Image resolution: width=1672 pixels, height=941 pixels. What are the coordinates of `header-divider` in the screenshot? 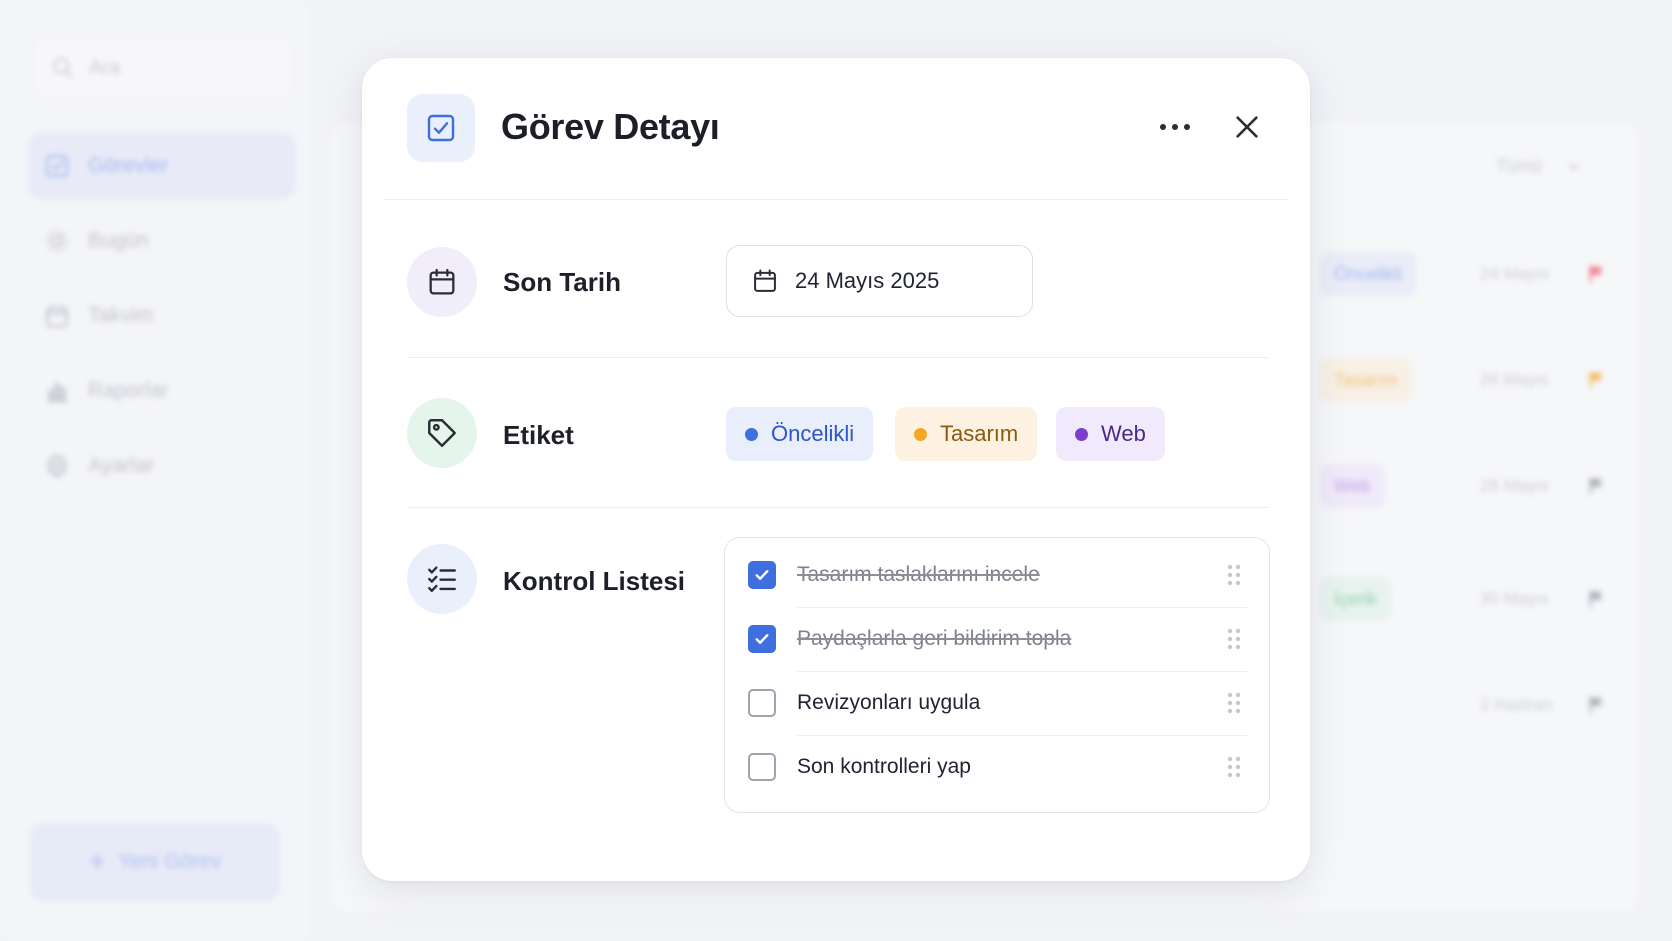 It's located at (836, 199).